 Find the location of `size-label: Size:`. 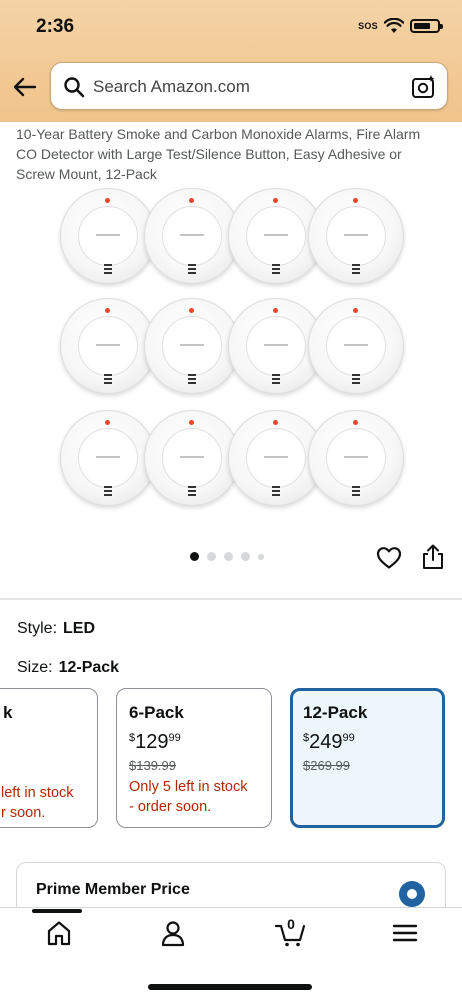

size-label: Size: is located at coordinates (35, 667).